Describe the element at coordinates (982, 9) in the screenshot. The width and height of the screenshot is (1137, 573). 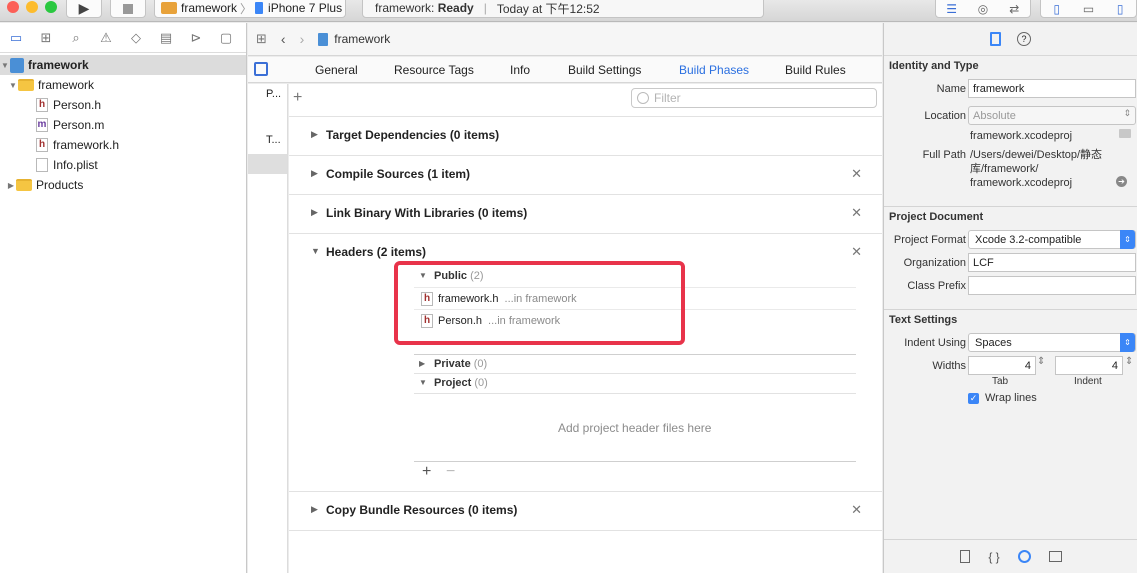
I see `assistant-editor-icon: ◎` at that location.